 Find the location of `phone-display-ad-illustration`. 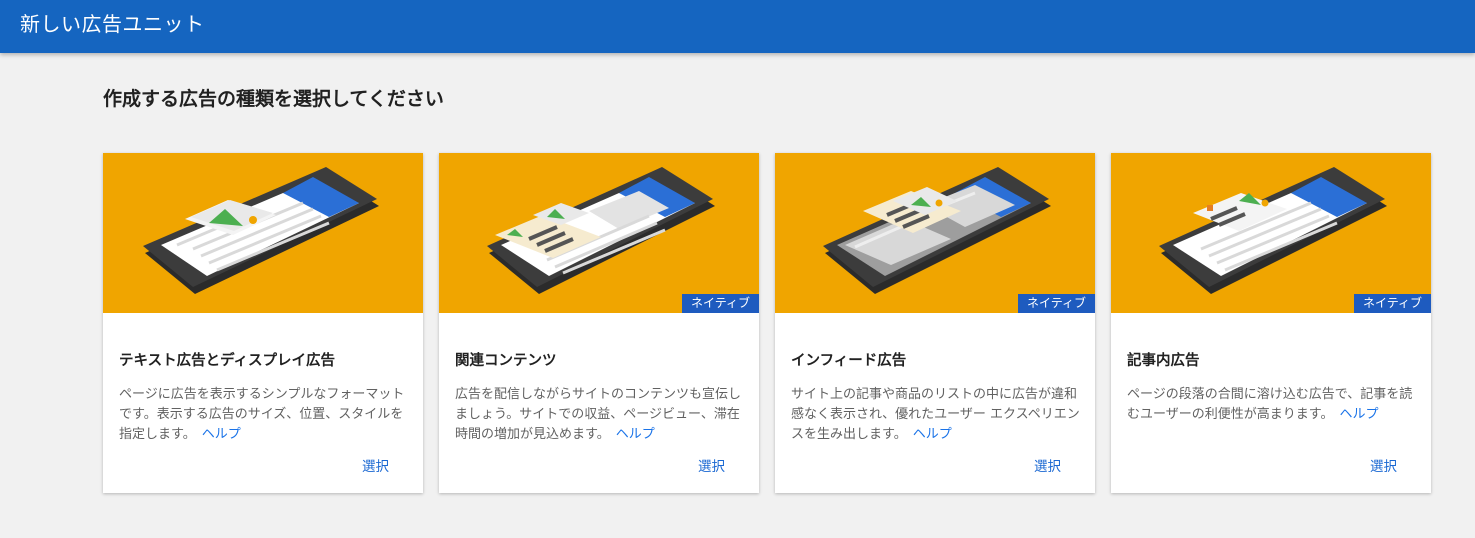

phone-display-ad-illustration is located at coordinates (261, 230).